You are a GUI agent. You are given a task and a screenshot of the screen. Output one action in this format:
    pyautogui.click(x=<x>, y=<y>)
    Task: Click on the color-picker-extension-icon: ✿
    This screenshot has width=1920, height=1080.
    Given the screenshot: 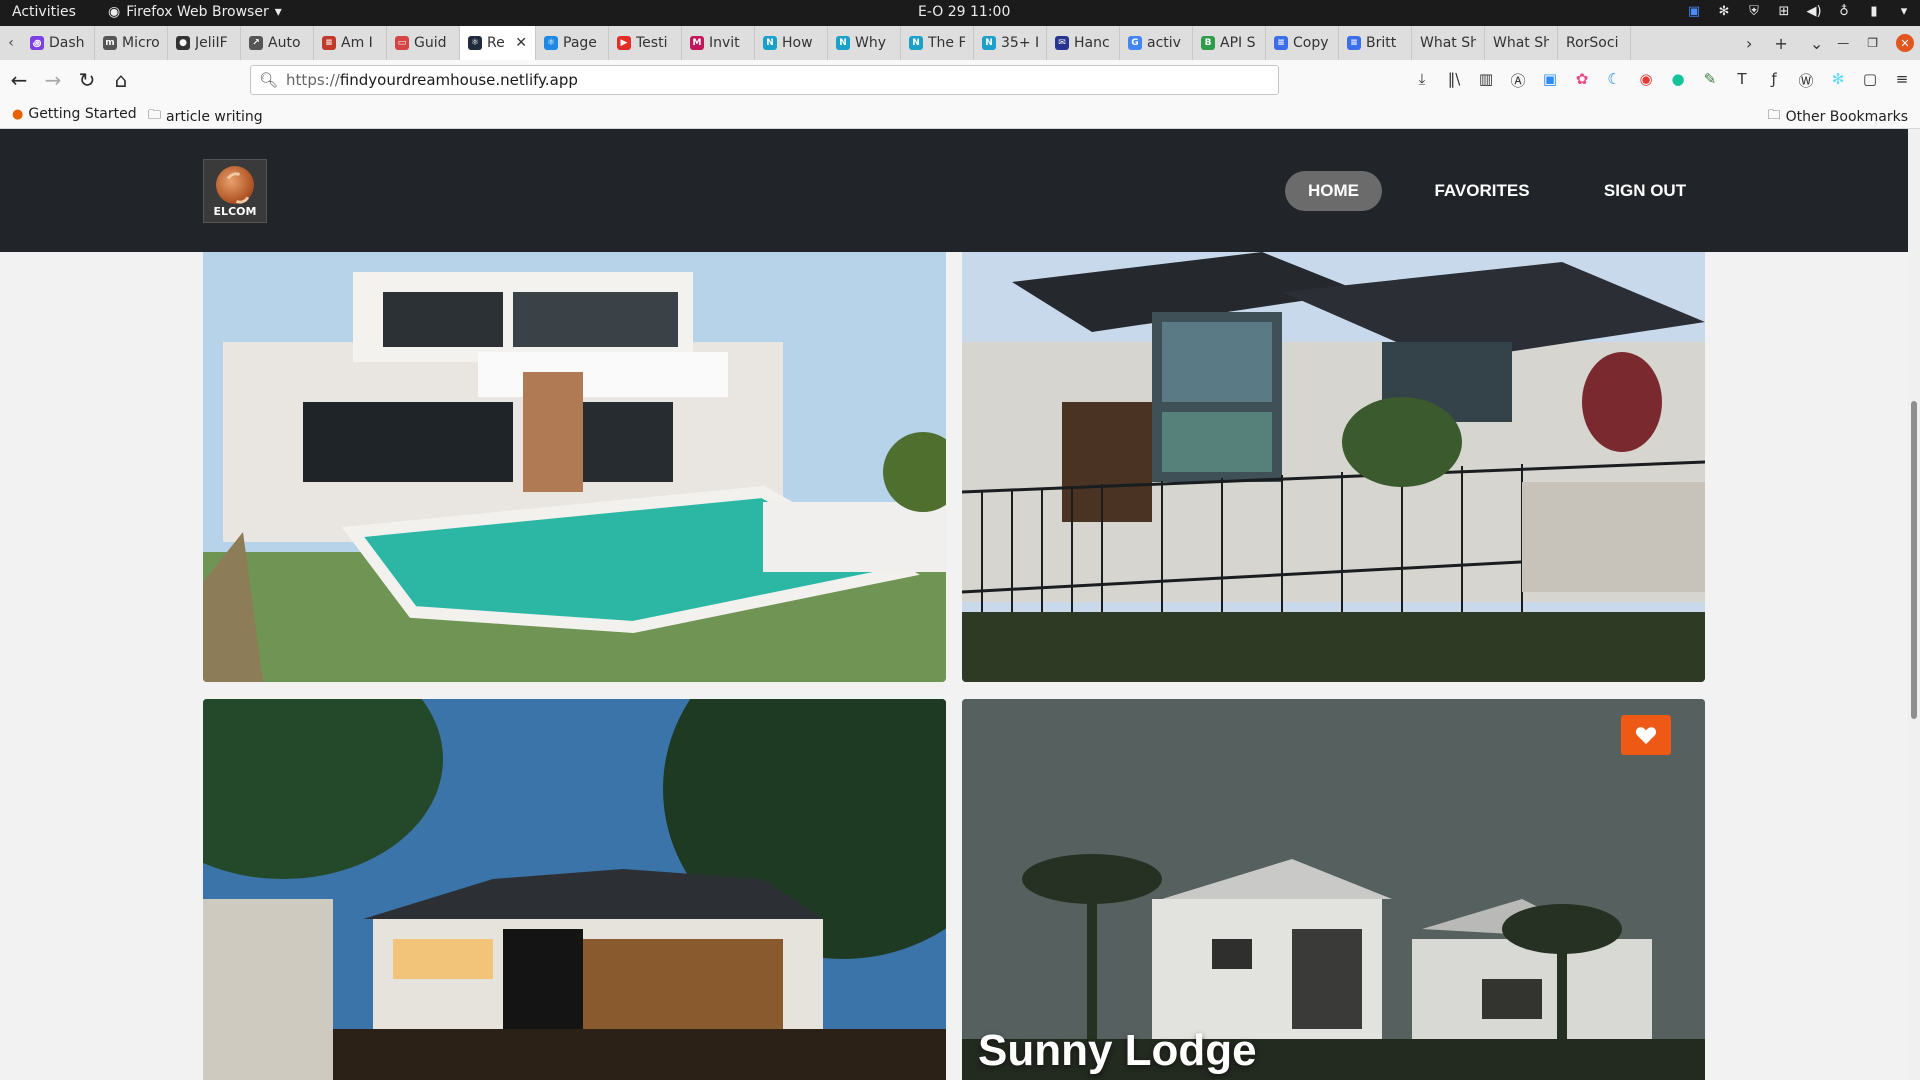 What is the action you would take?
    pyautogui.click(x=1582, y=80)
    